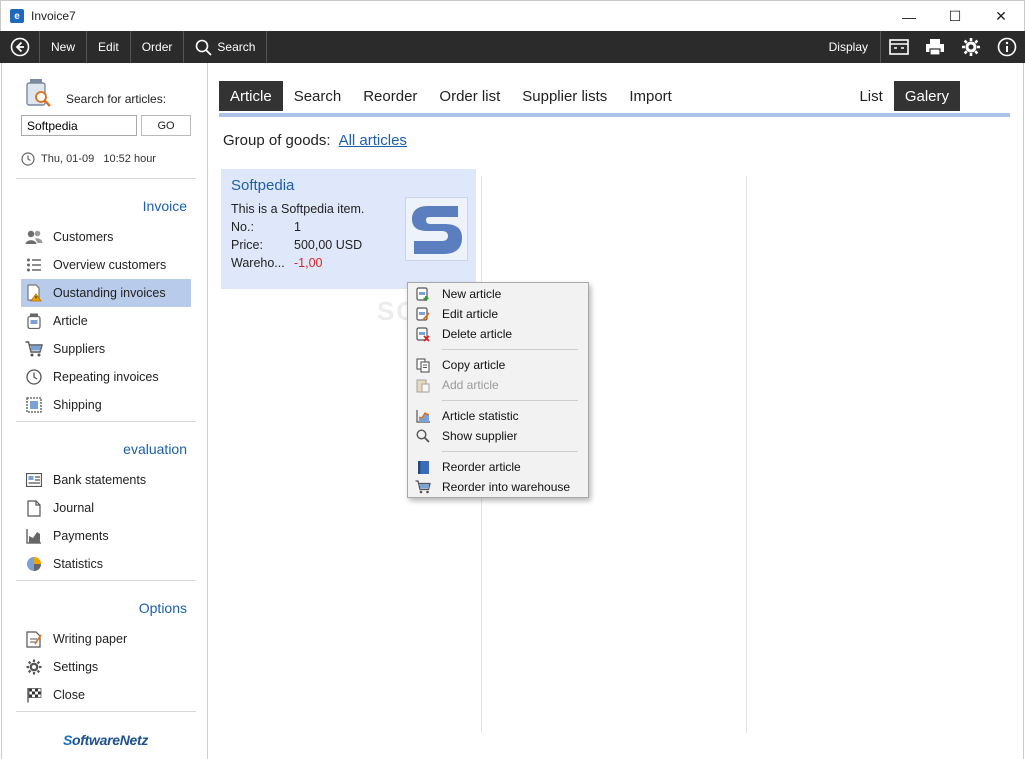 The image size is (1025, 759). Describe the element at coordinates (909, 16) in the screenshot. I see `minimize-button: —` at that location.